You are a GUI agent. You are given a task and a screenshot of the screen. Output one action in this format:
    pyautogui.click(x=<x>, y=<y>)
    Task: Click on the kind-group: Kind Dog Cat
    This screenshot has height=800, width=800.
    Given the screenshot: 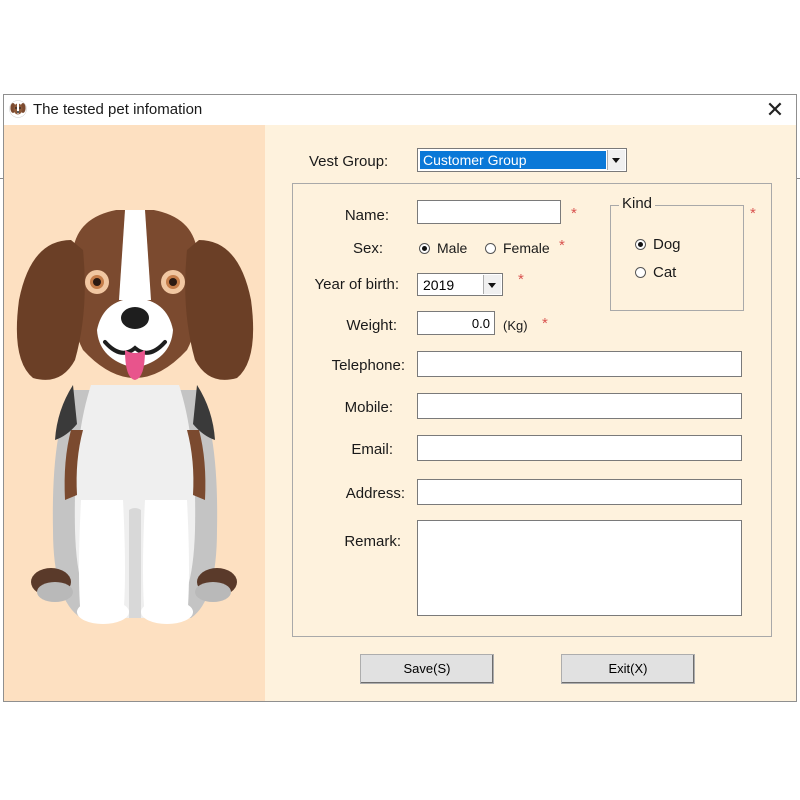 What is the action you would take?
    pyautogui.click(x=677, y=253)
    